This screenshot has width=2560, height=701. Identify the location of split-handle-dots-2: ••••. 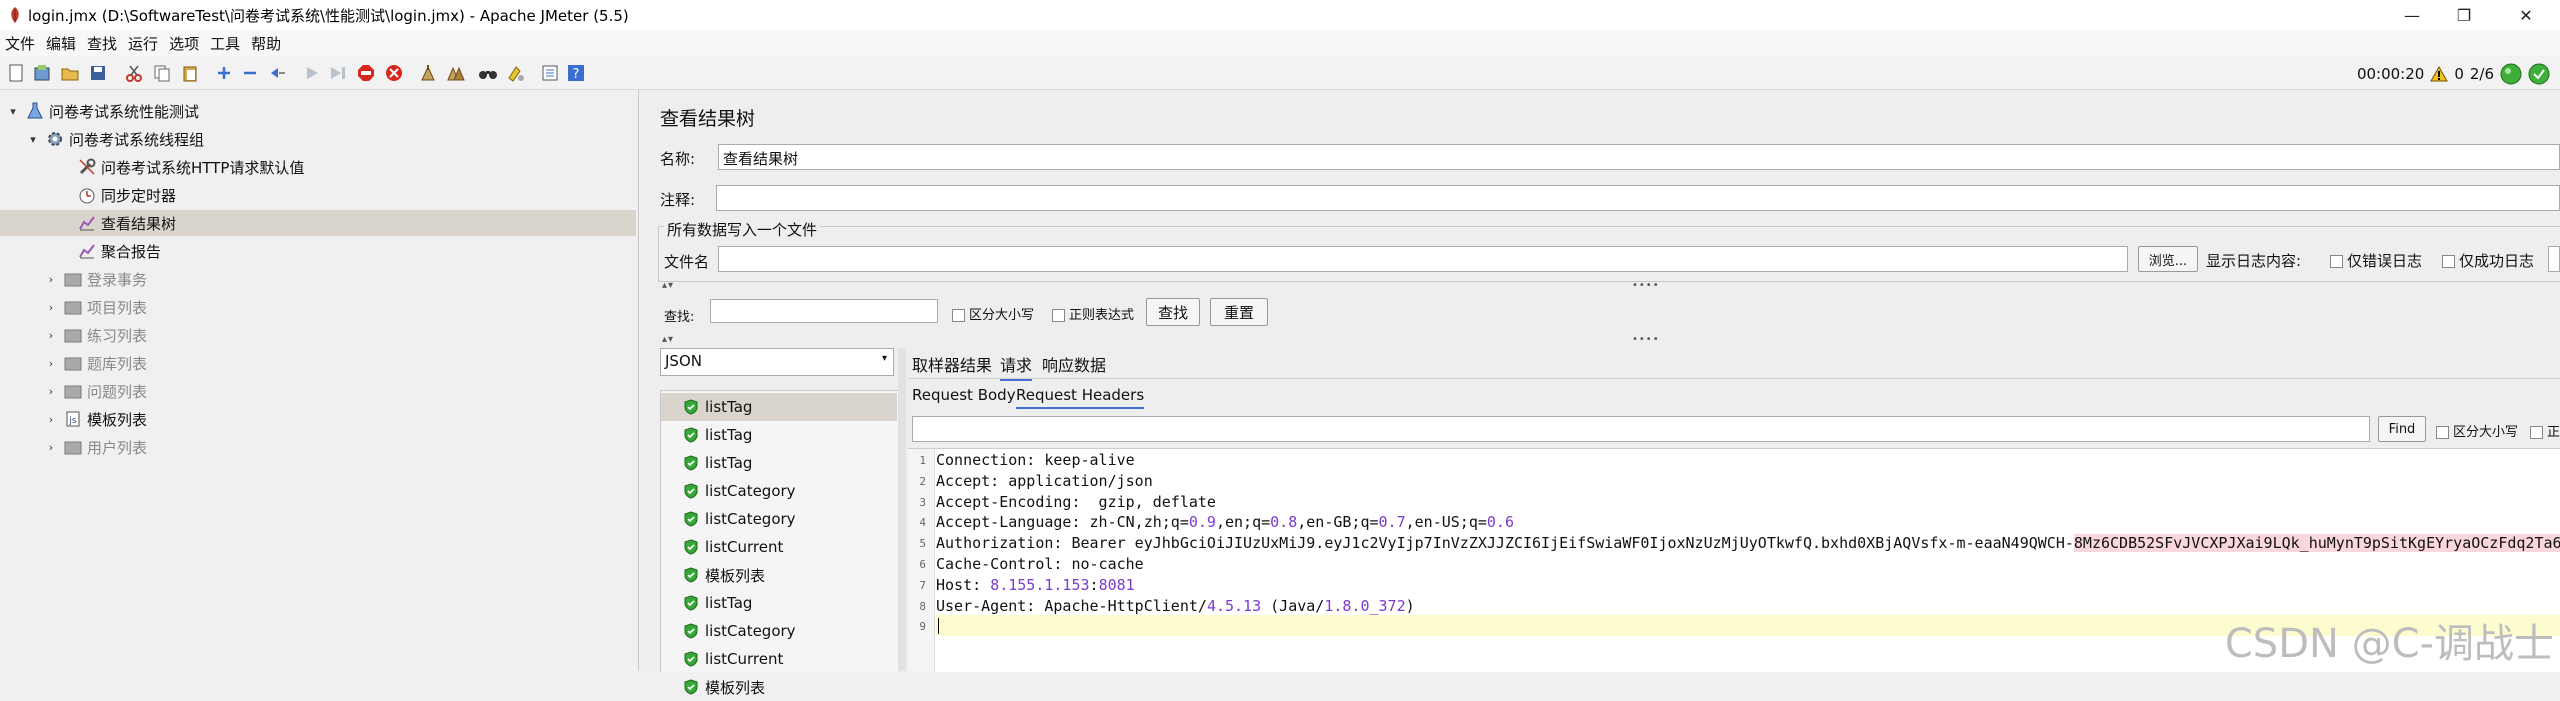
(1646, 339).